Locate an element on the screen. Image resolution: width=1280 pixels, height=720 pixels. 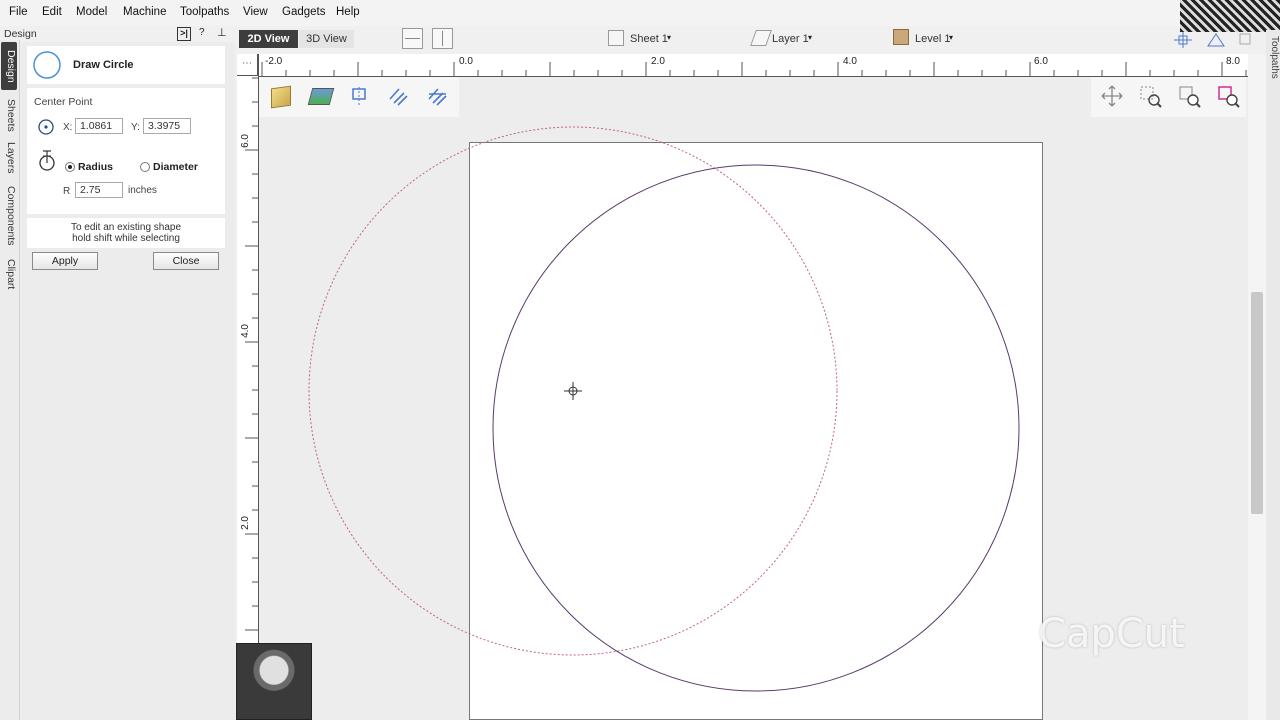
hint-line-1: To edit an existing shape is located at coordinates (126, 227).